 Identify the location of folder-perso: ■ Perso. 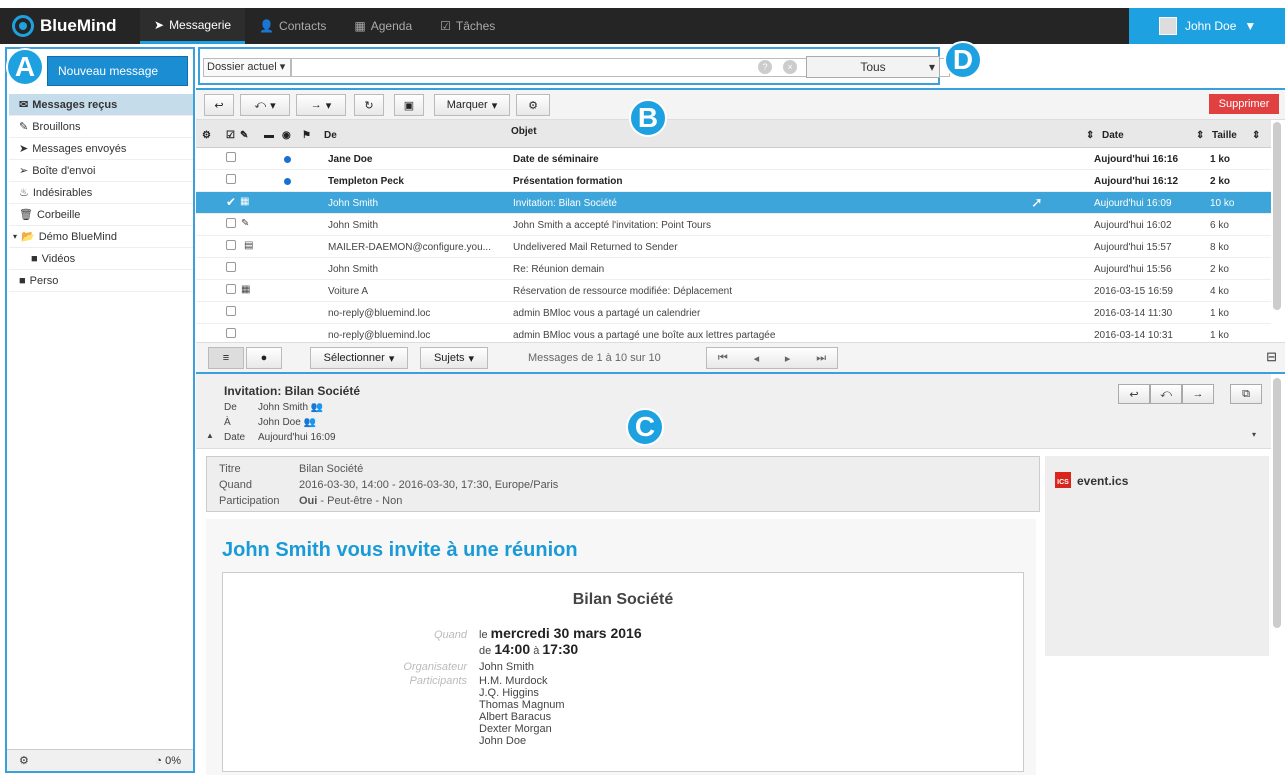
(101, 281).